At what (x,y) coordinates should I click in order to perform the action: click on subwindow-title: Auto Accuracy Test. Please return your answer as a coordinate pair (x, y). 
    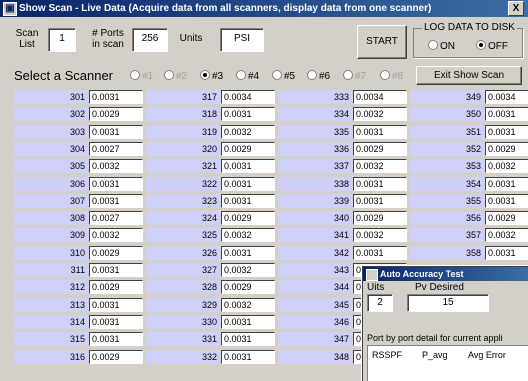
    Looking at the image, I should click on (422, 274).